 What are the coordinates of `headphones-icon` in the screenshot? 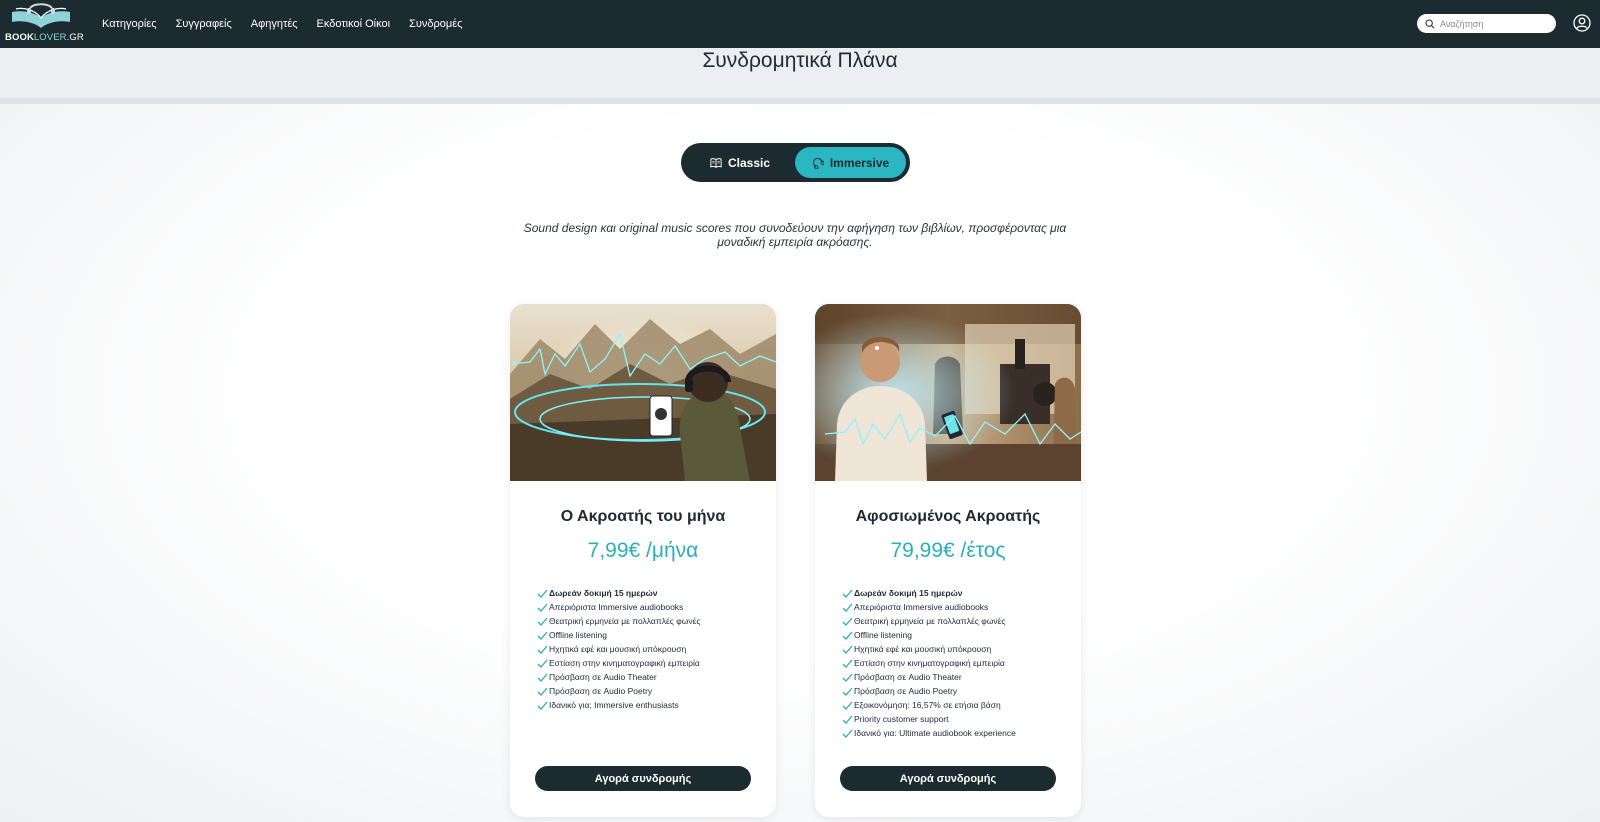 It's located at (818, 163).